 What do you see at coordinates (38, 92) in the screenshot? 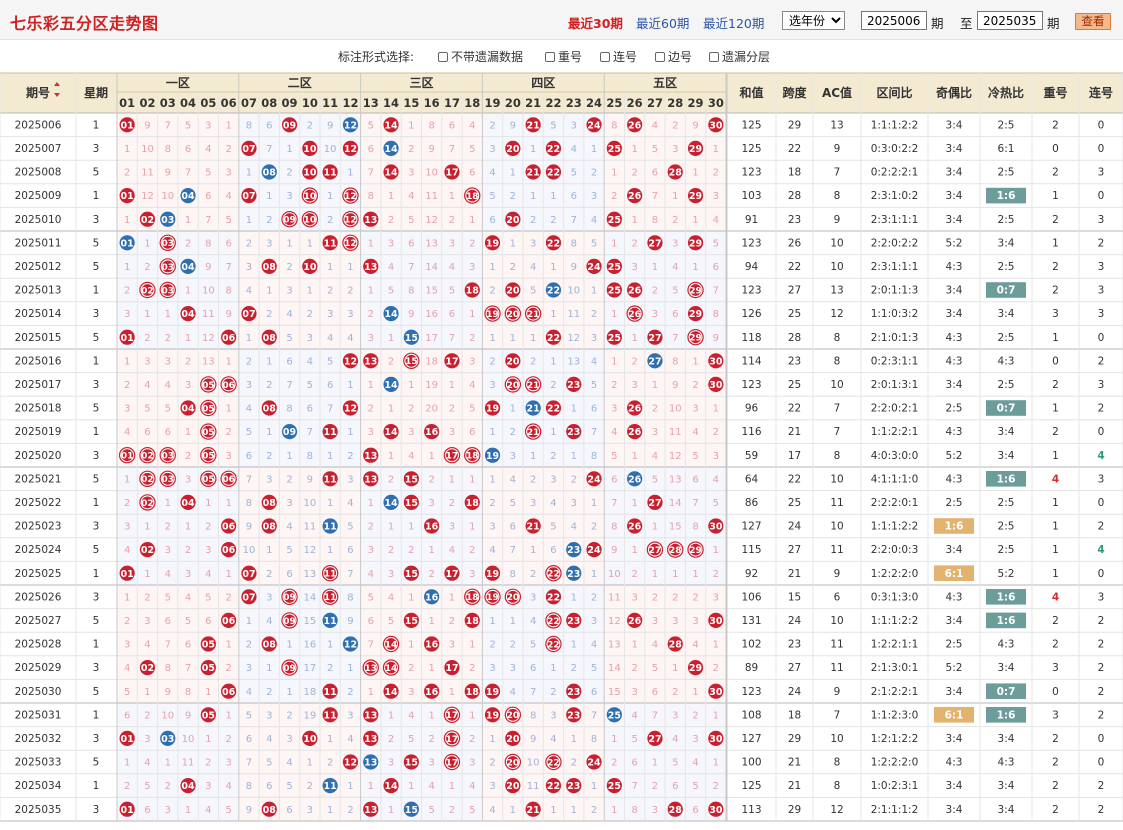
I see `issue-header: 期号` at bounding box center [38, 92].